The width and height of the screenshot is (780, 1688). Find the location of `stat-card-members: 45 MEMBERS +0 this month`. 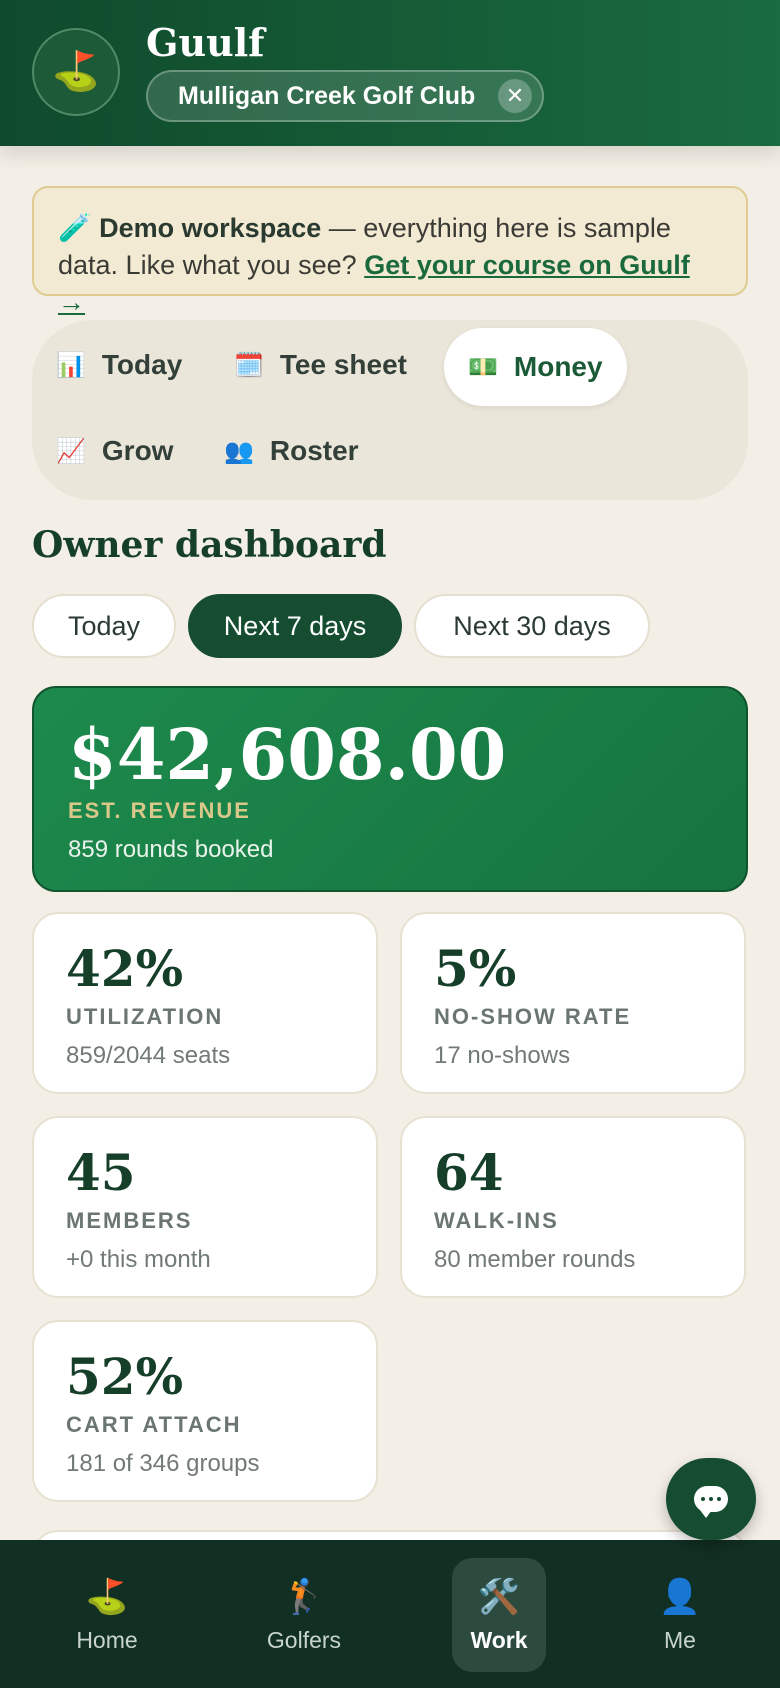

stat-card-members: 45 MEMBERS +0 this month is located at coordinates (205, 1207).